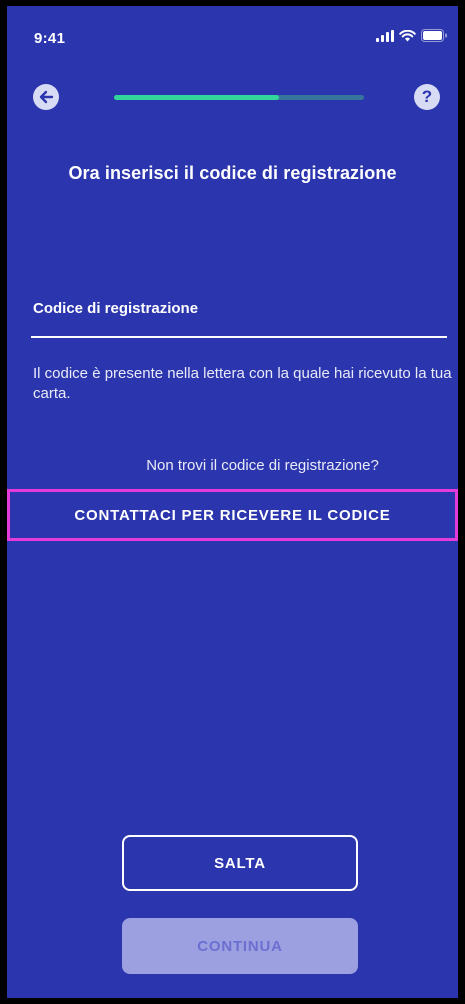  Describe the element at coordinates (50, 38) in the screenshot. I see `status-time: 9:41` at that location.